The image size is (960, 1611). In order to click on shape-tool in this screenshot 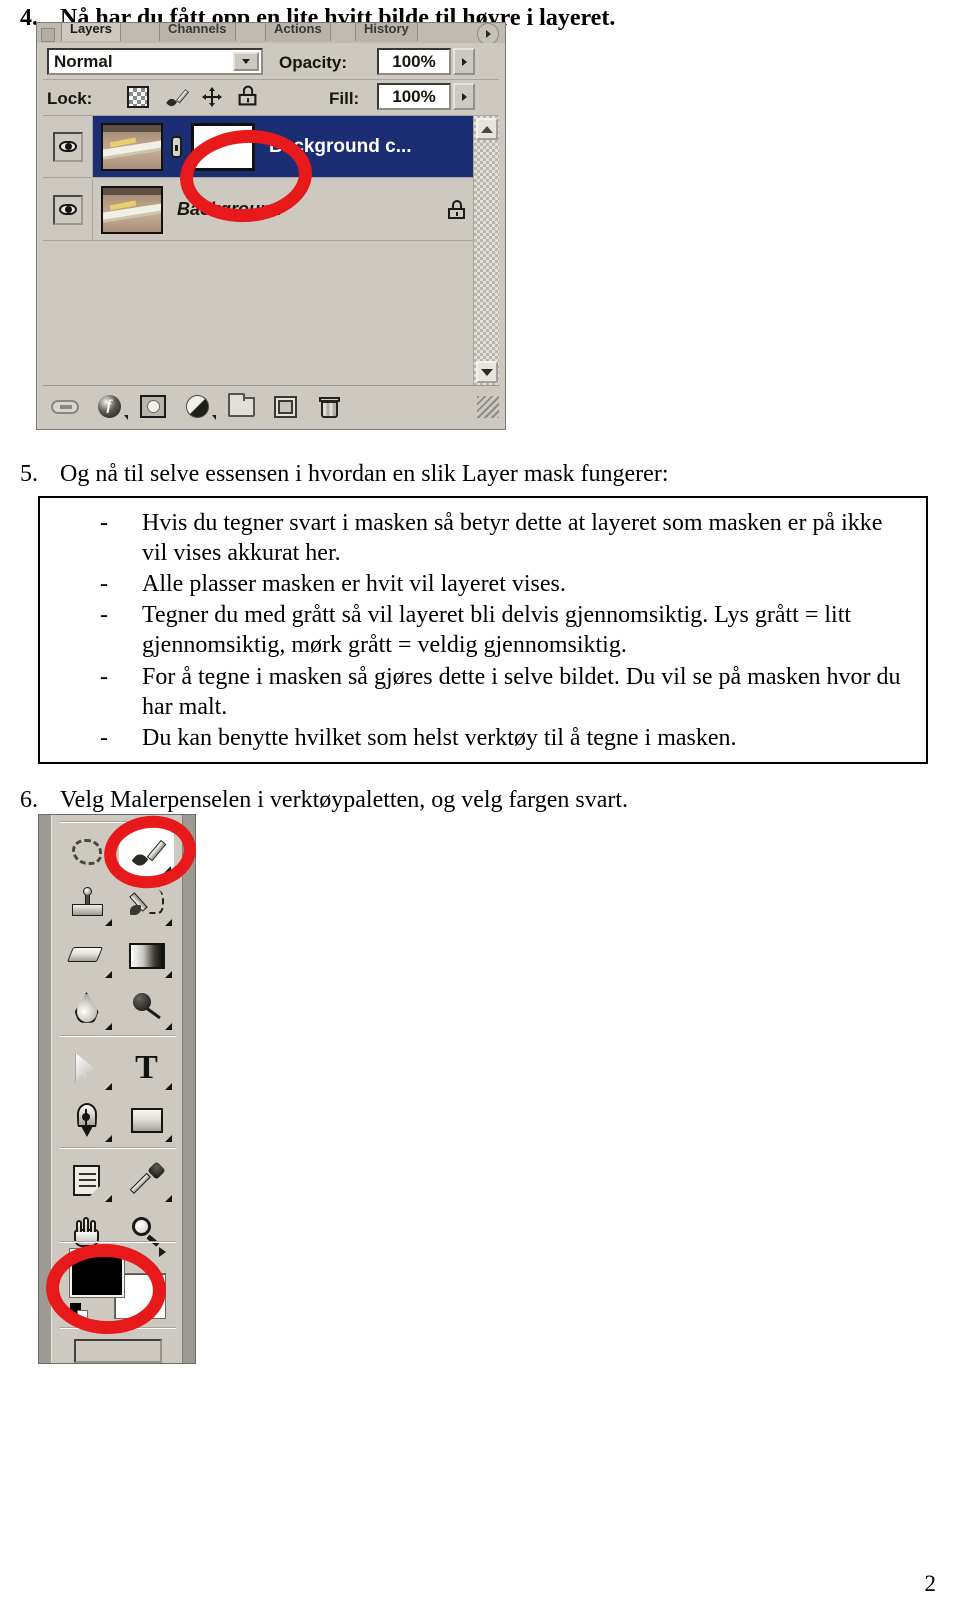, I will do `click(146, 1120)`.